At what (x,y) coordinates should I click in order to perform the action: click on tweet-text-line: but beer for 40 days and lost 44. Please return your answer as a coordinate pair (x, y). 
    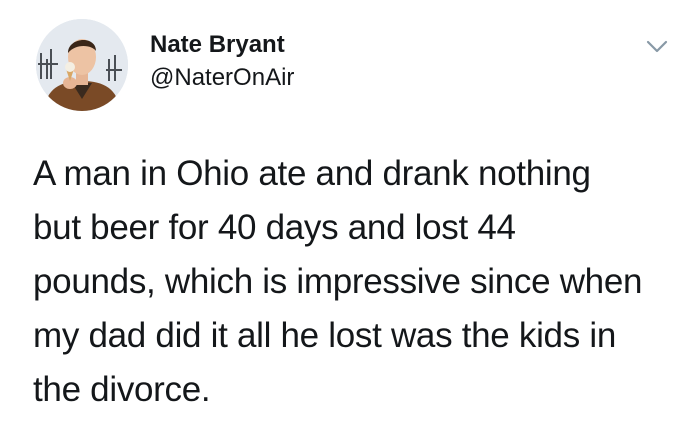
    Looking at the image, I should click on (274, 227).